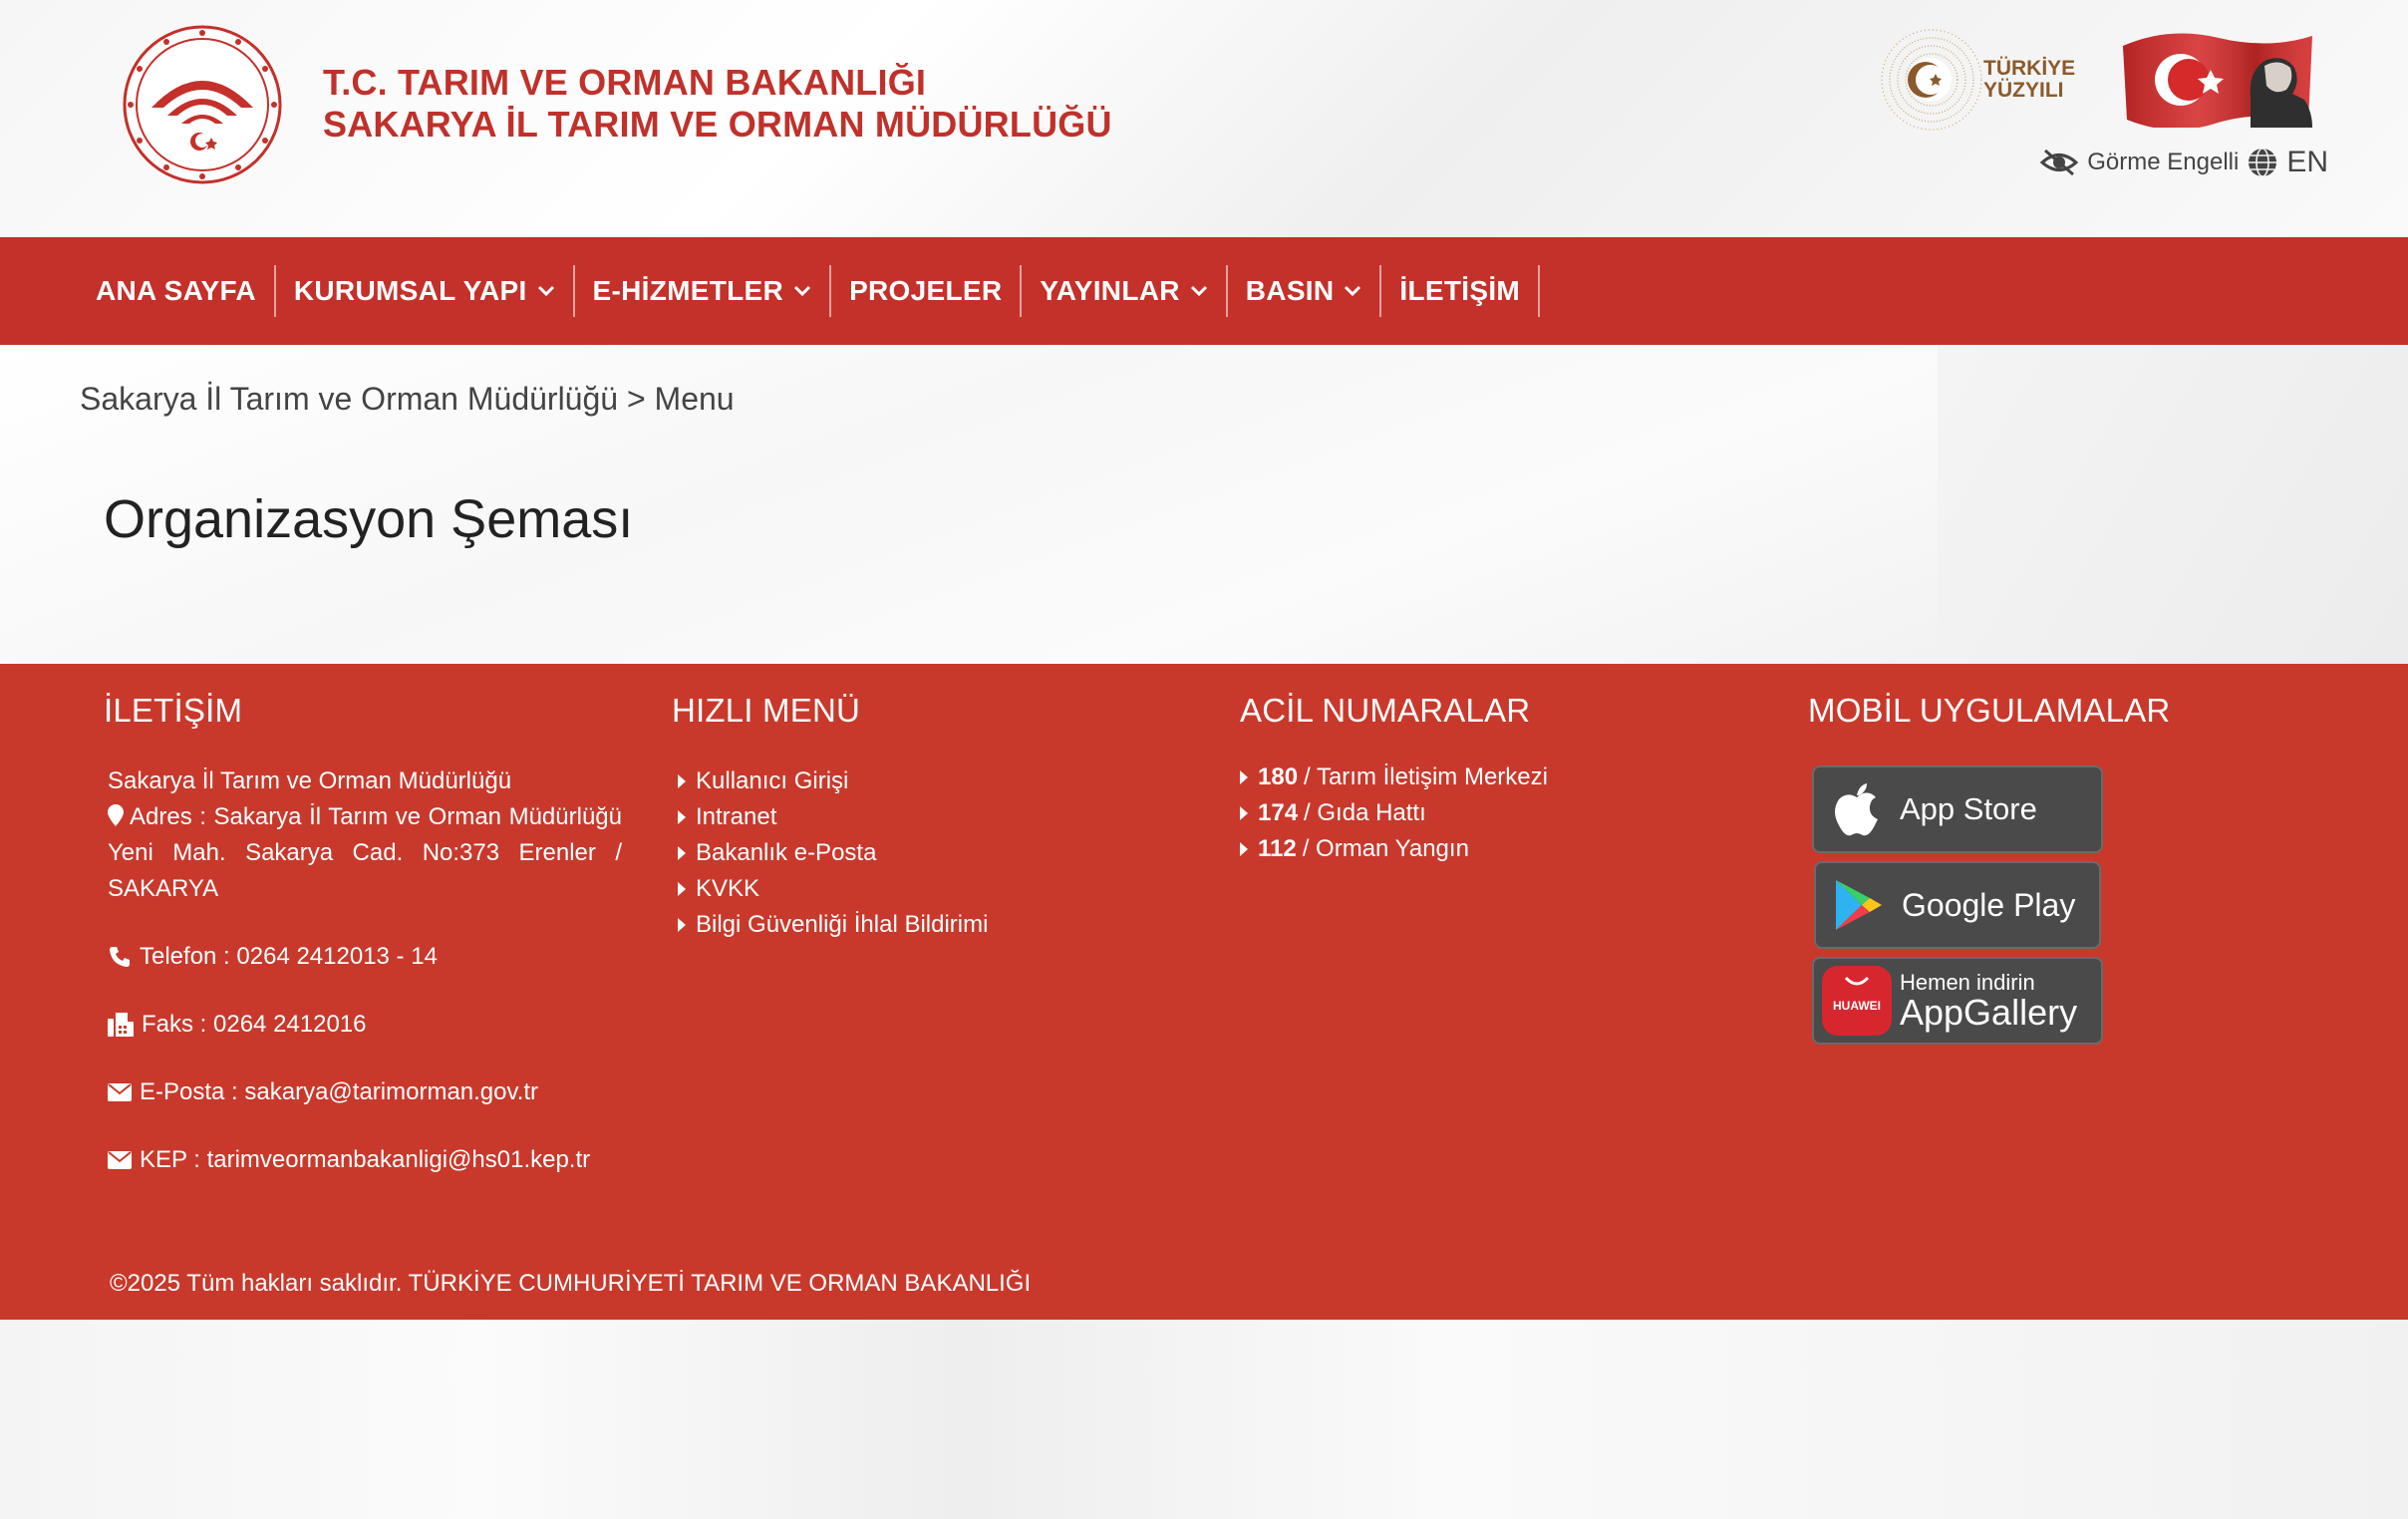 The width and height of the screenshot is (2408, 1519). Describe the element at coordinates (289, 957) in the screenshot. I see `contact-phone: Telefon : 0264 2412013 - 14` at that location.